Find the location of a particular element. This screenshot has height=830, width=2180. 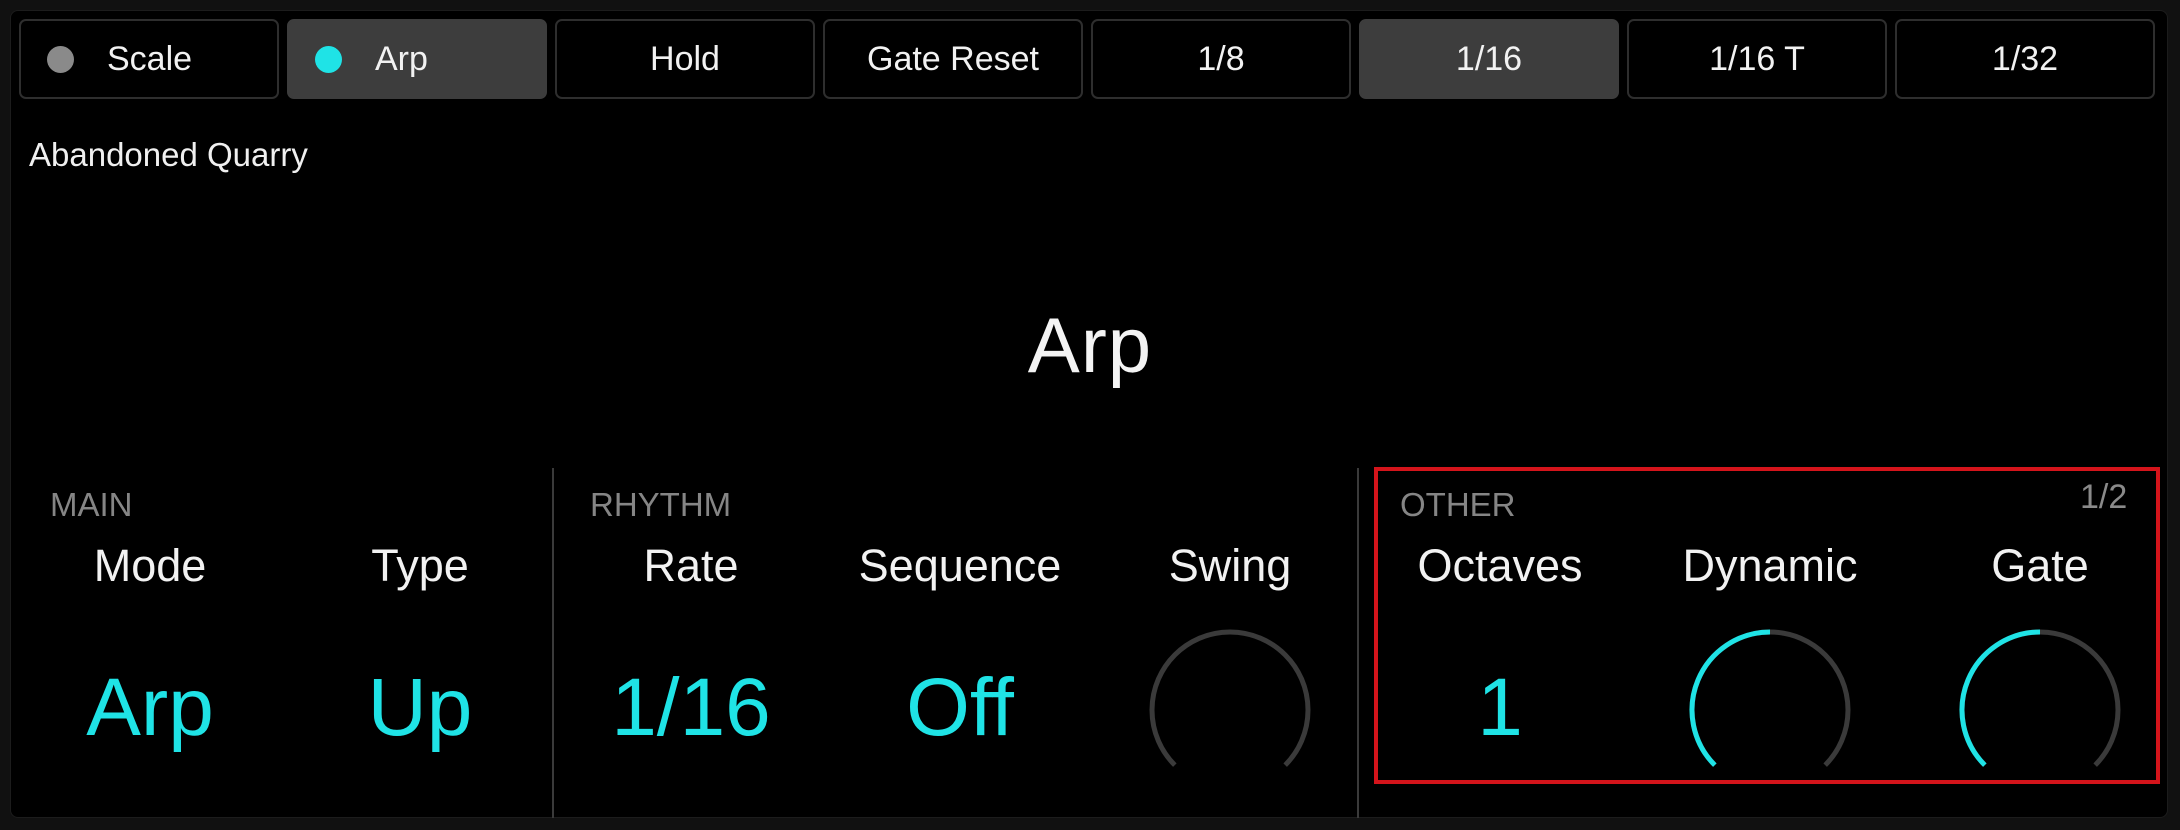

param-name: Dynamic is located at coordinates (1770, 565).